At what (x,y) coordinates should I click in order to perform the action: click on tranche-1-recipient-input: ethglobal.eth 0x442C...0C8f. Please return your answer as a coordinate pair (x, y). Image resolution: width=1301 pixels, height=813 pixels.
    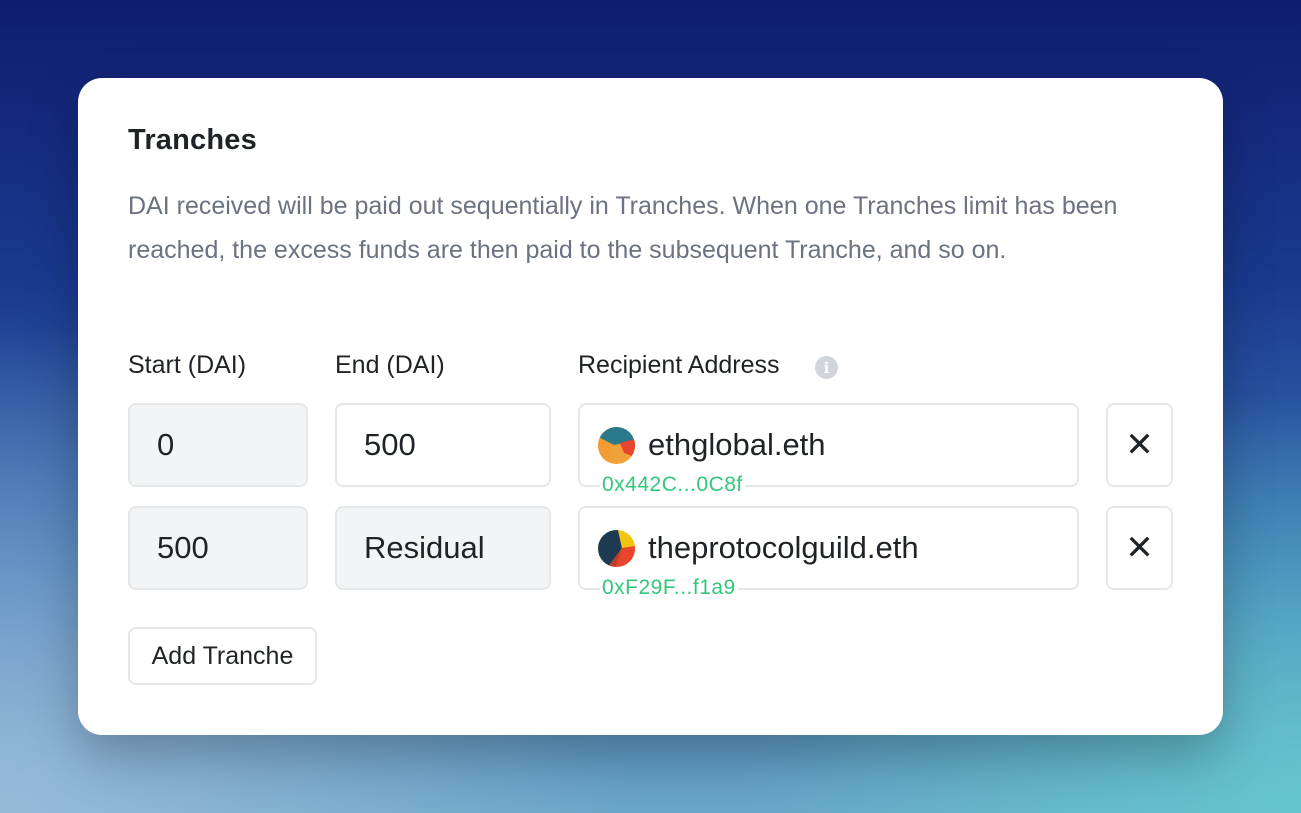
    Looking at the image, I should click on (828, 450).